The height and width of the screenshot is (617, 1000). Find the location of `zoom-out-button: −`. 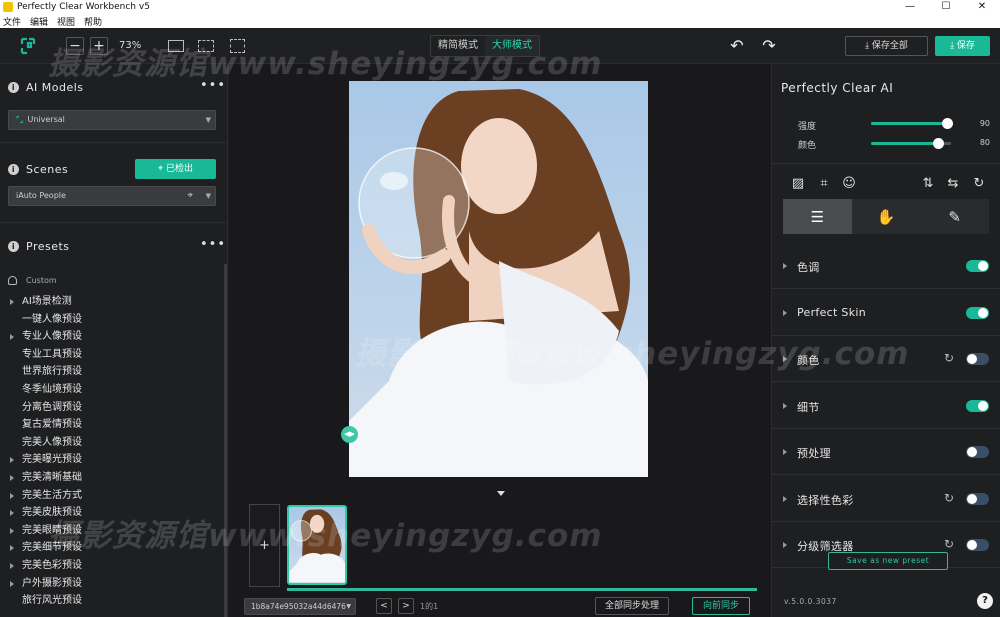

zoom-out-button: − is located at coordinates (75, 46).